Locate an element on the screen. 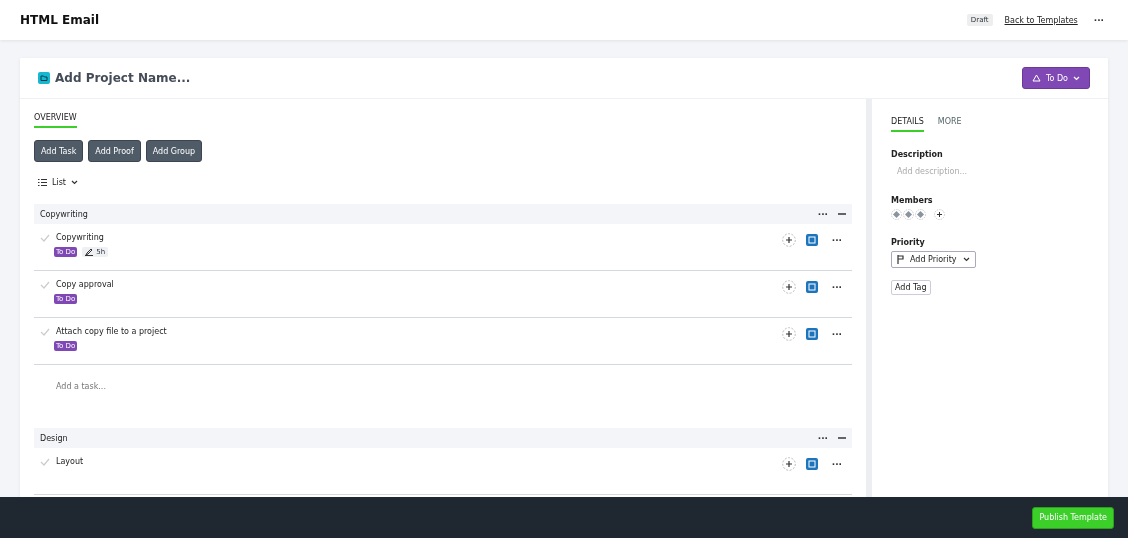 The width and height of the screenshot is (1128, 538). action-button: Add Proof is located at coordinates (114, 151).